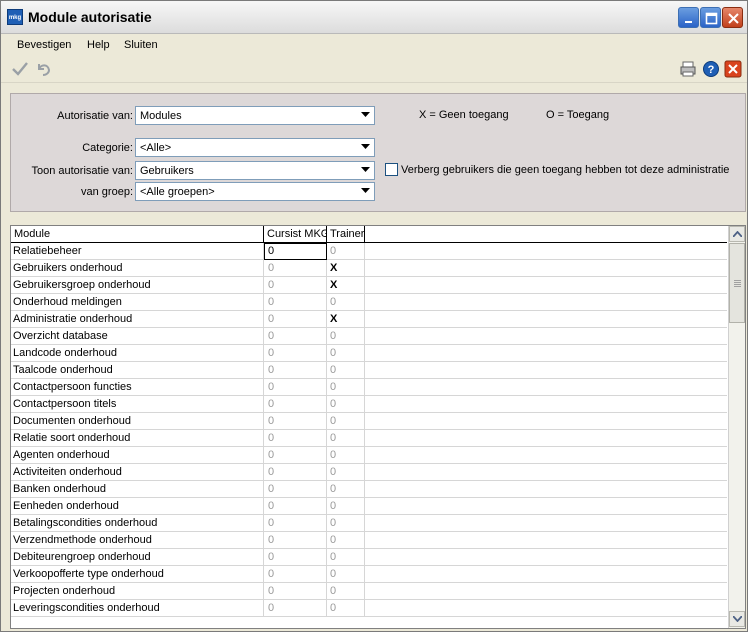  I want to click on table-row: Gebruikers onderhoud 0 X, so click(369, 268).